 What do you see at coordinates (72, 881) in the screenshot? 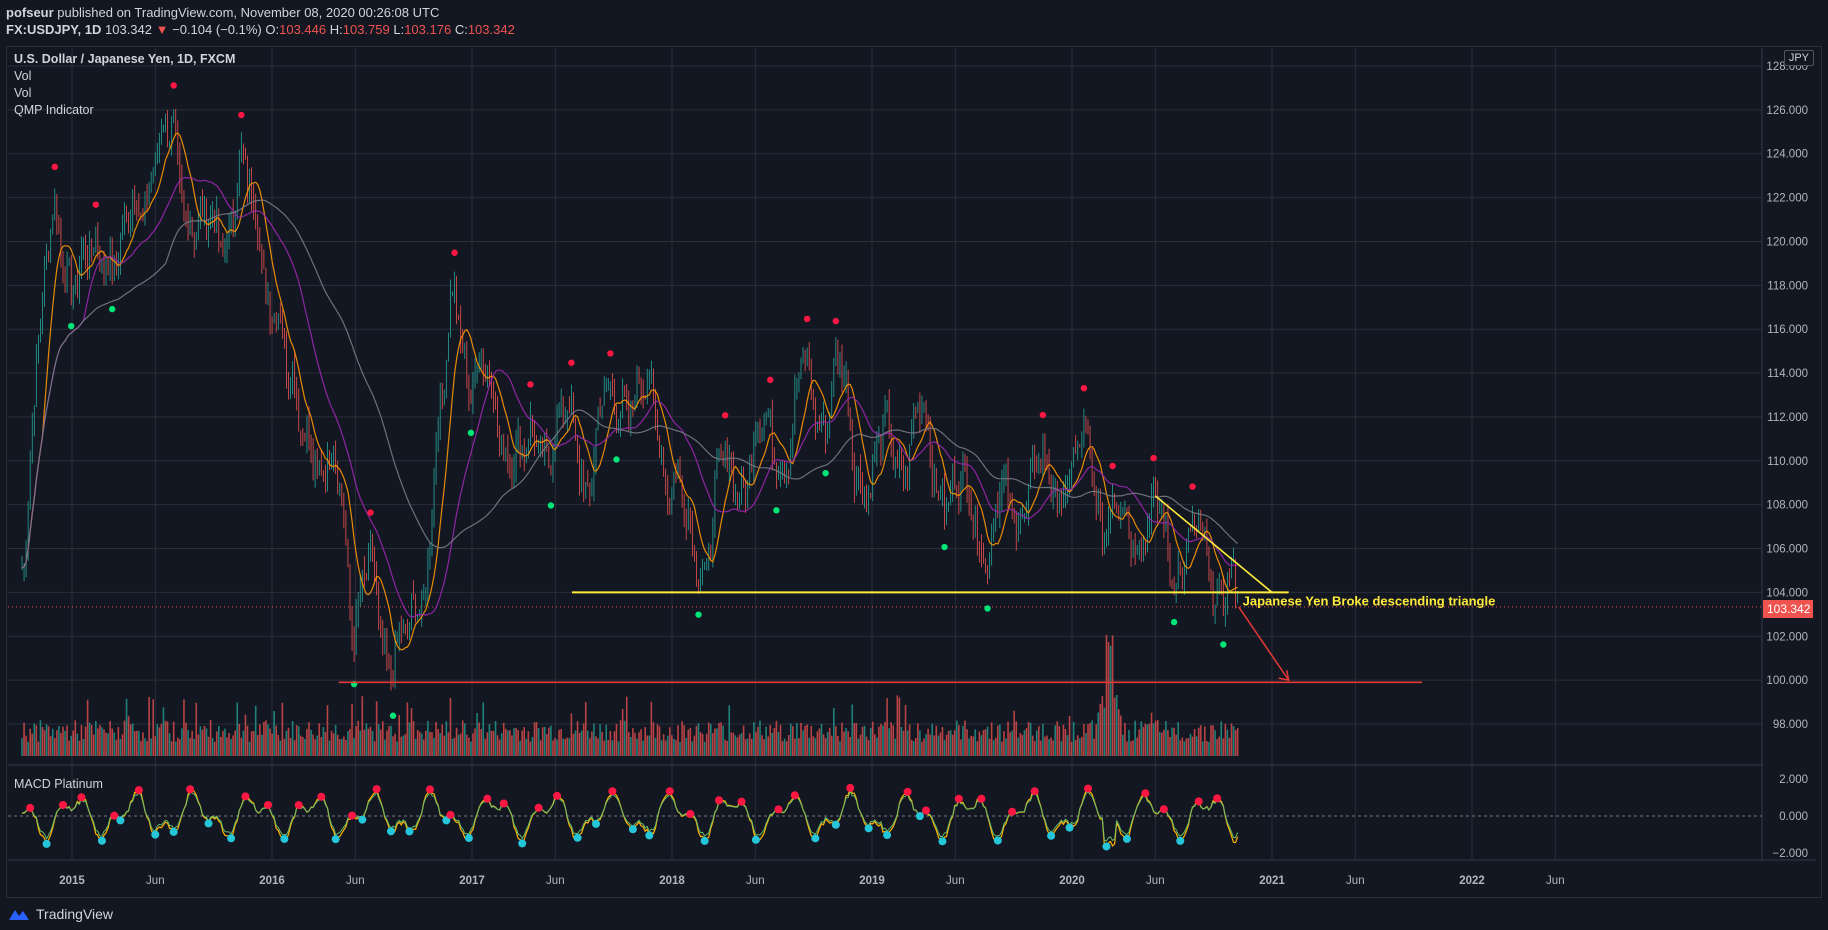
I see `time-tick-label: 2015` at bounding box center [72, 881].